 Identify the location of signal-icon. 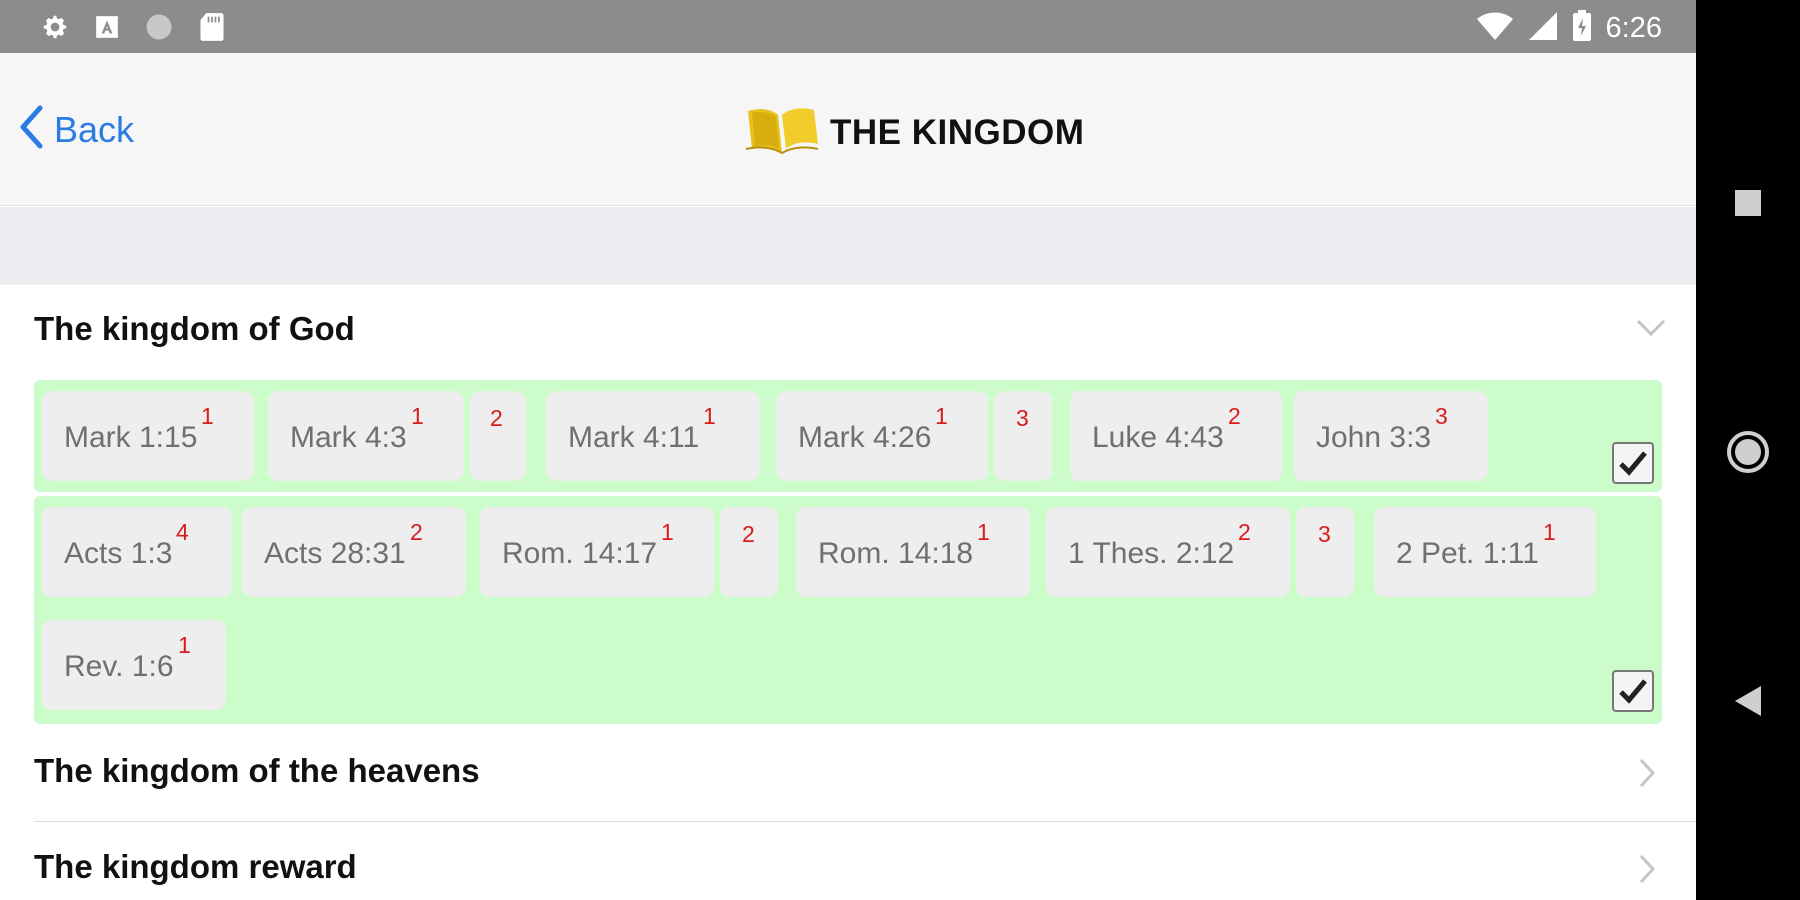
(1543, 28).